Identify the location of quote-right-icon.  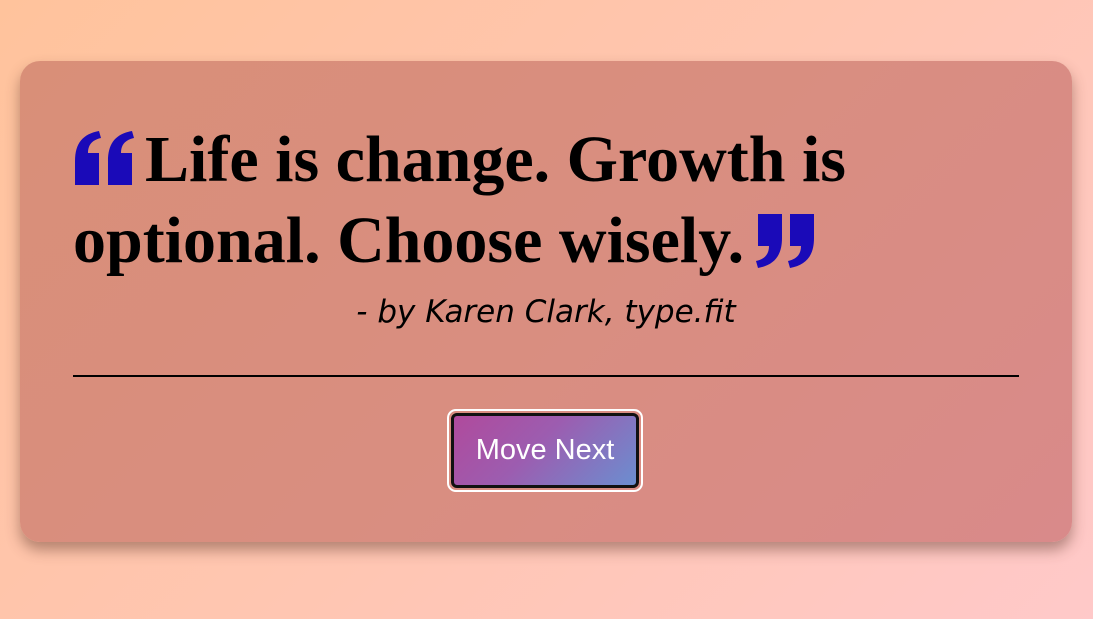
(786, 240).